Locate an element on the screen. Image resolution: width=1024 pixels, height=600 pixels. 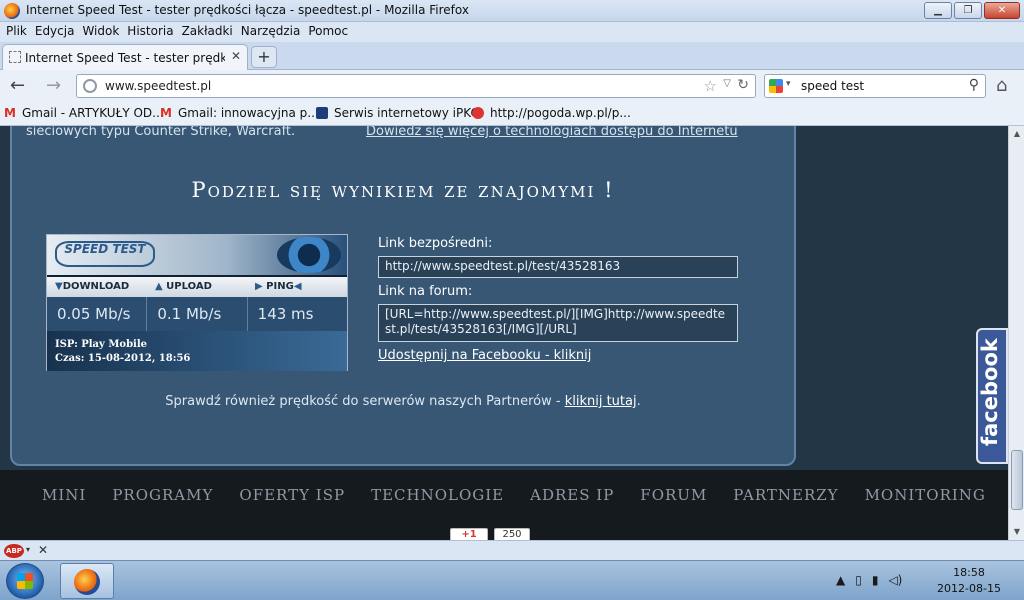
clock-time: 18:58 is located at coordinates (969, 572).